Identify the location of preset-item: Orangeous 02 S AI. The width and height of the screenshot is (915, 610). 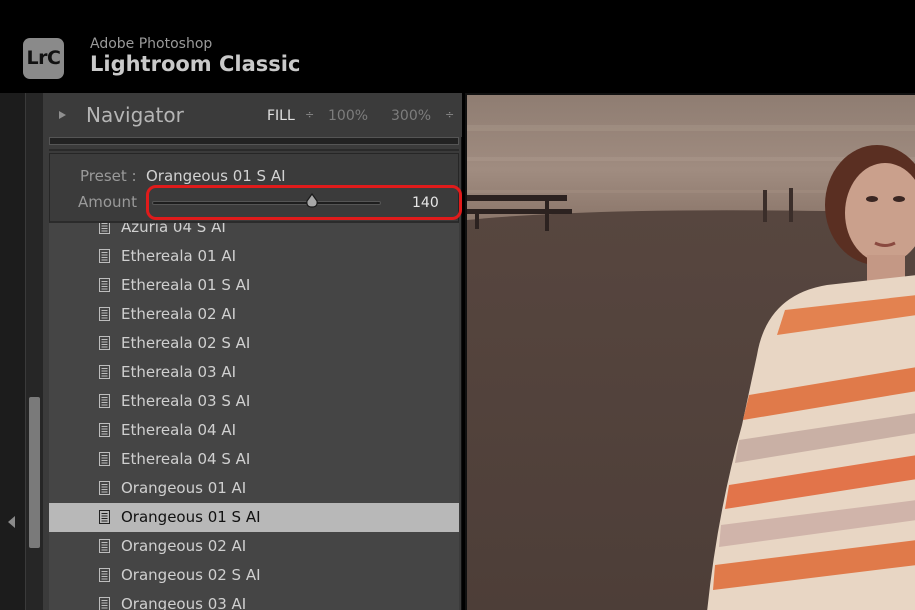
(254, 575).